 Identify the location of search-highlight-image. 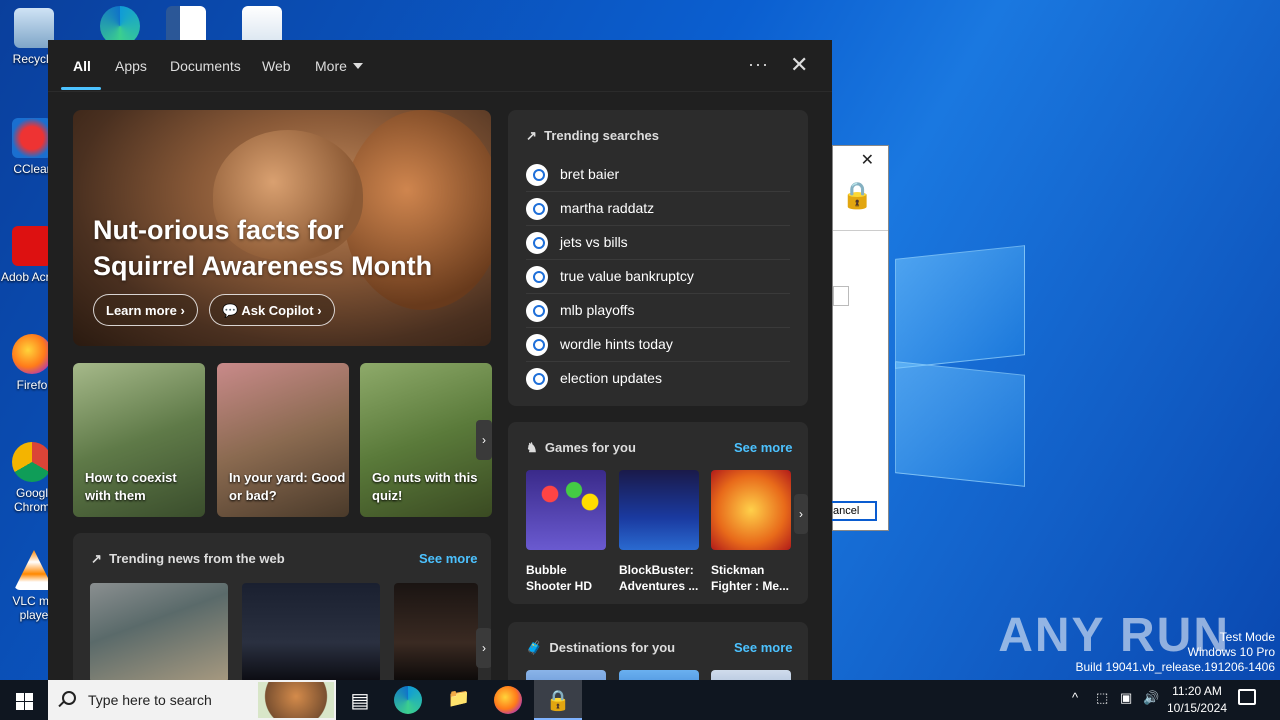
(296, 700).